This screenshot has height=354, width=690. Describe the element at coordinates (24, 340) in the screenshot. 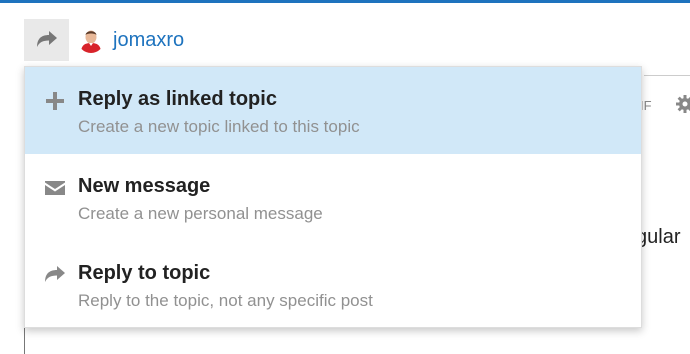

I see `editor-left-border` at that location.